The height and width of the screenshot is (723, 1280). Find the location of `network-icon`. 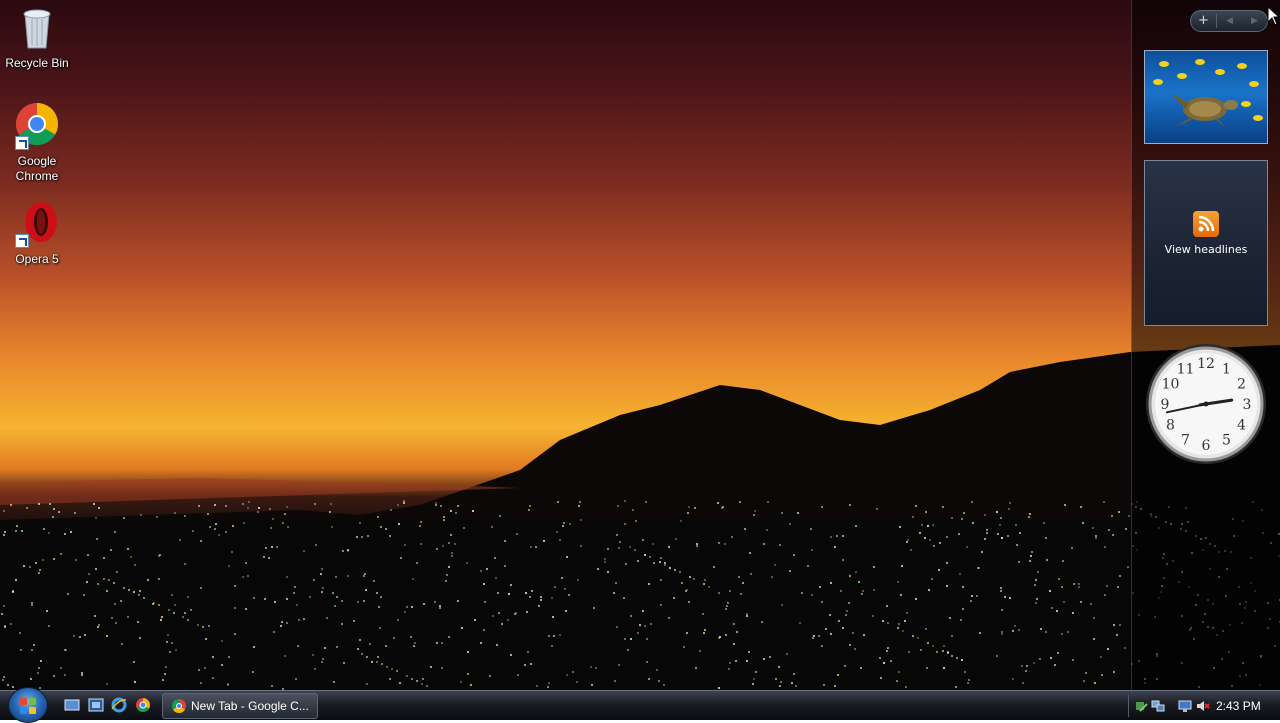

network-icon is located at coordinates (1158, 705).